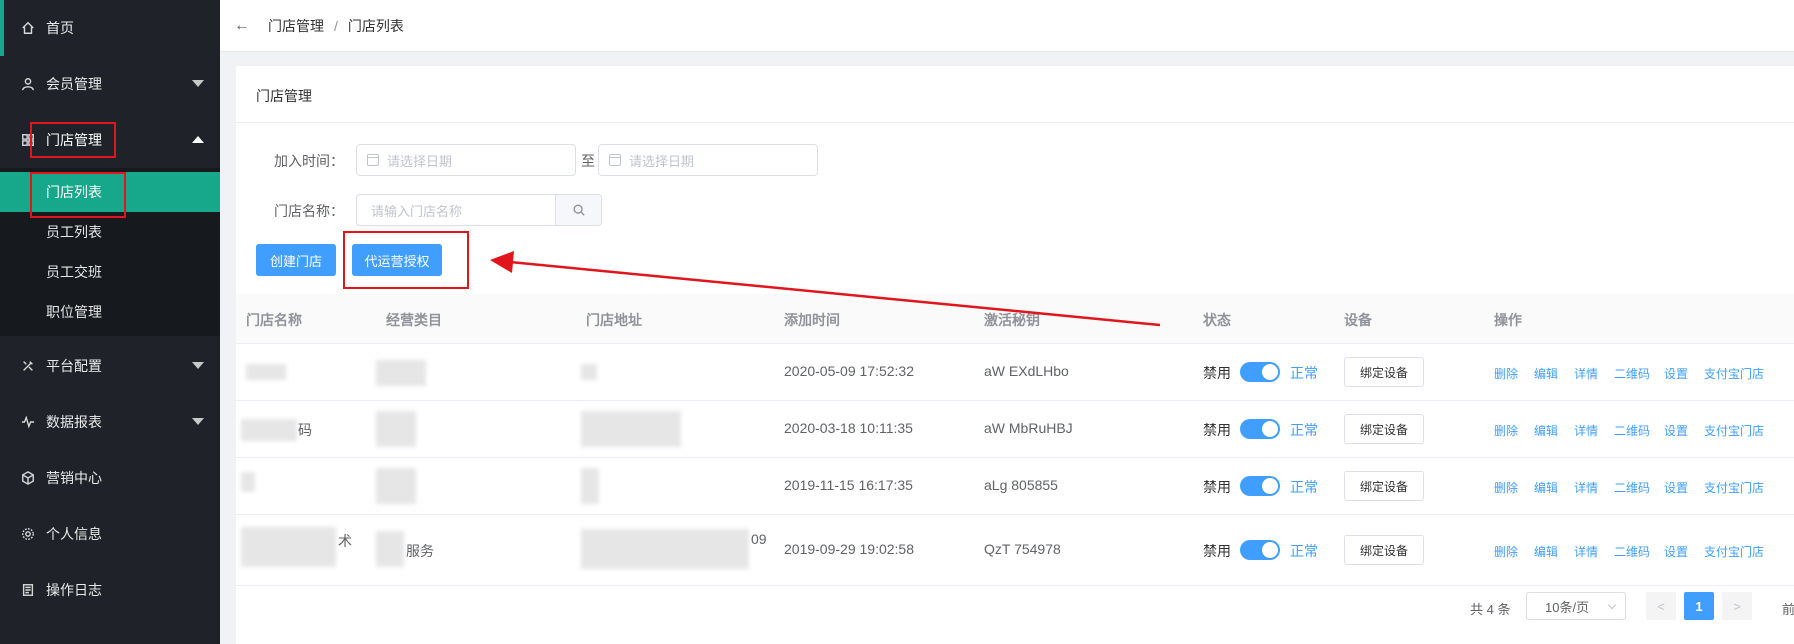  What do you see at coordinates (110, 28) in the screenshot?
I see `sidebar-item-home: 首页` at bounding box center [110, 28].